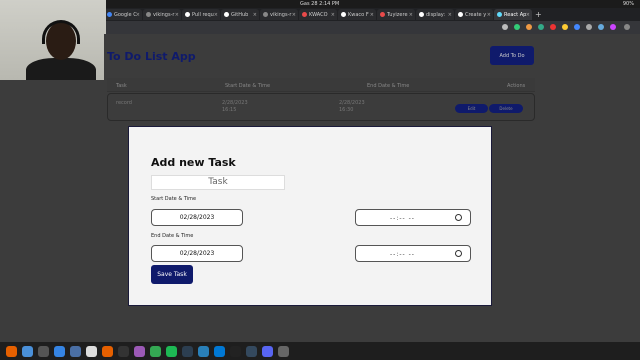 The height and width of the screenshot is (360, 640). What do you see at coordinates (197, 217) in the screenshot?
I see `start-date-input: 02/28/2023` at bounding box center [197, 217].